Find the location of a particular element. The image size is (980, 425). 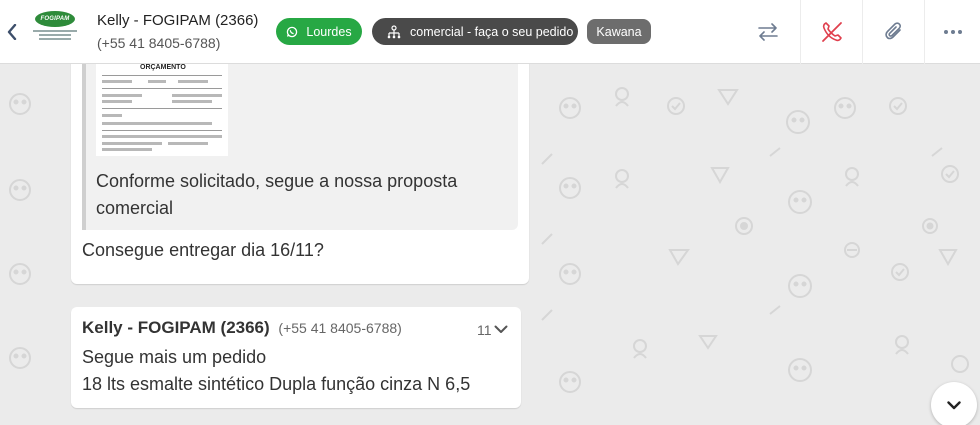

attachment-icon is located at coordinates (892, 31).